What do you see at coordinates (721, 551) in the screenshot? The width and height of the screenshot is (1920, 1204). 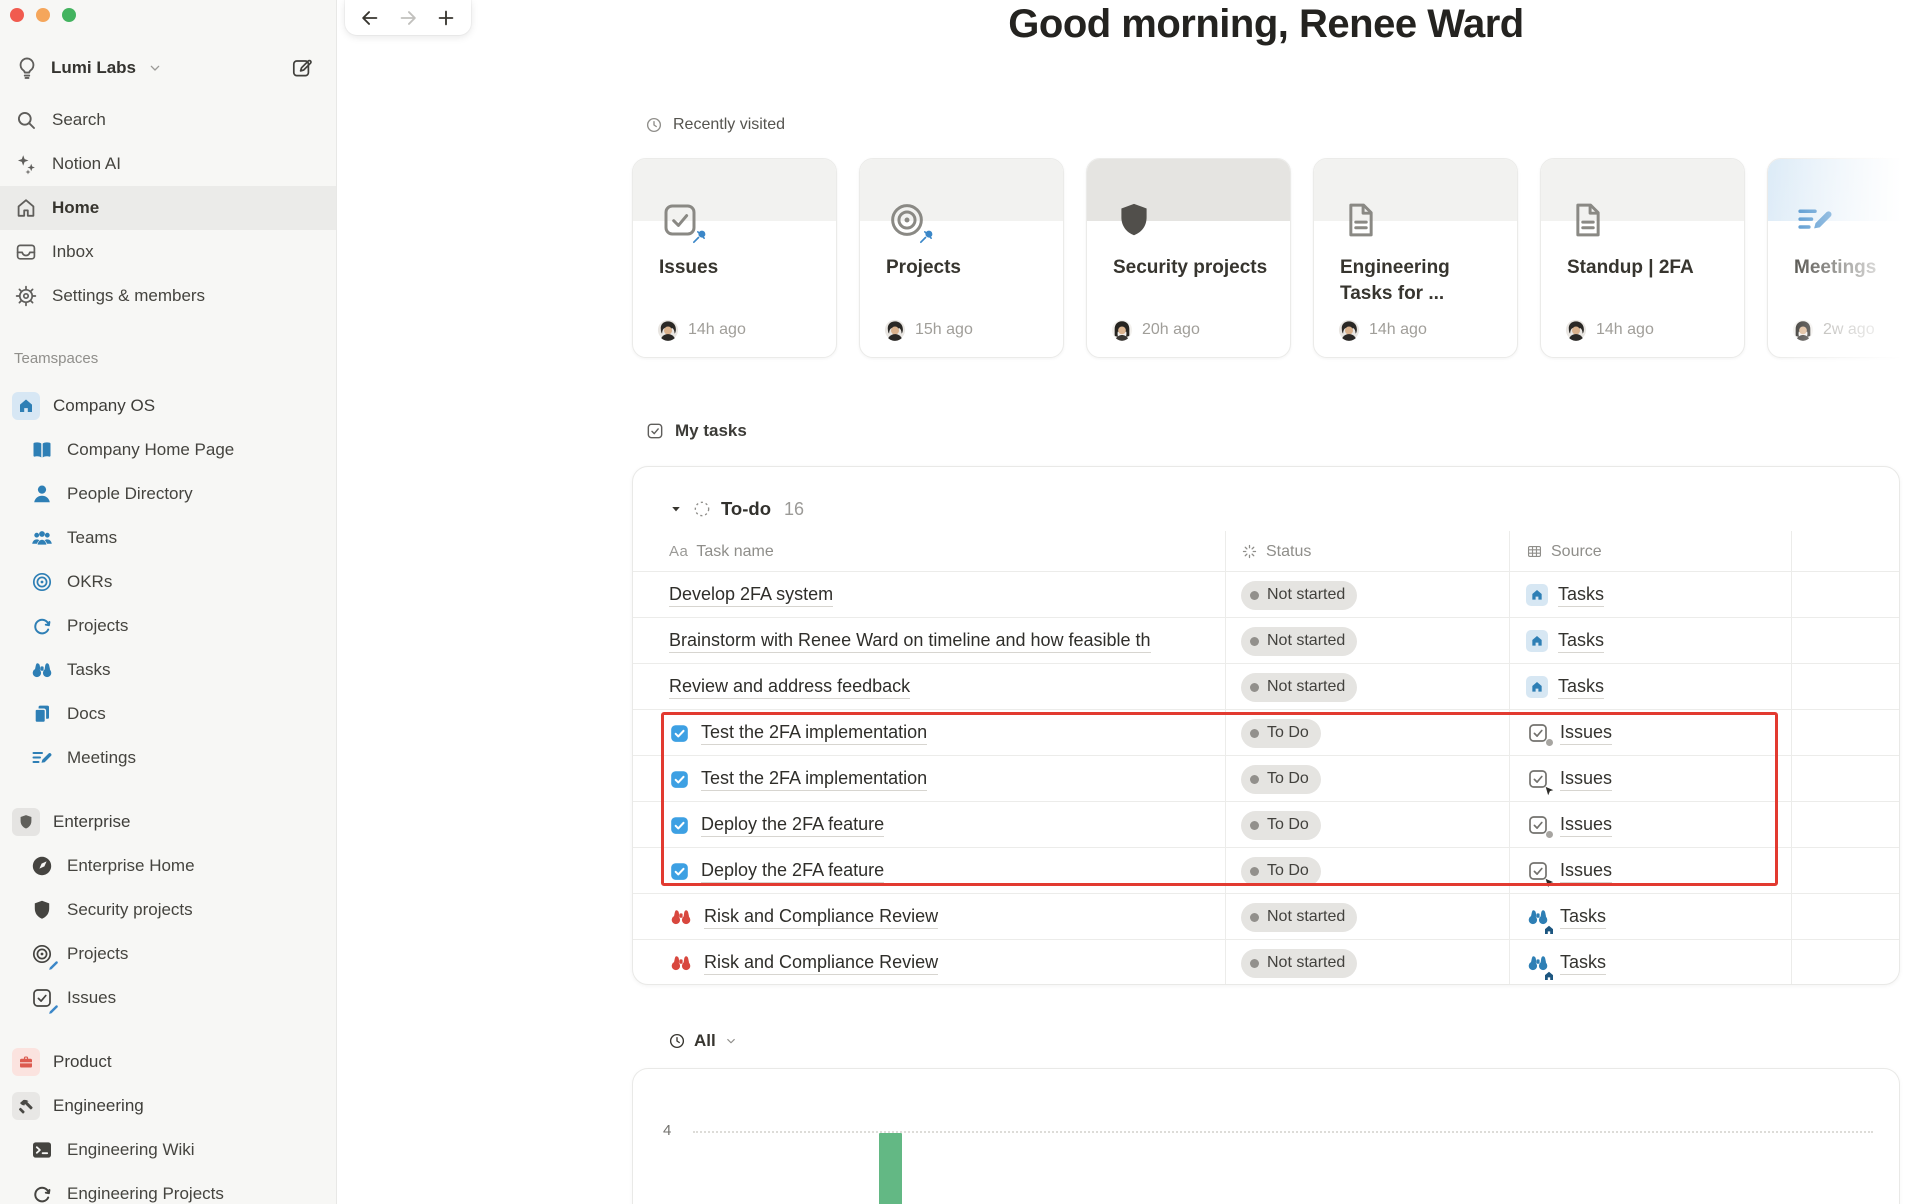 I see `column-task-name: Aa Task name` at bounding box center [721, 551].